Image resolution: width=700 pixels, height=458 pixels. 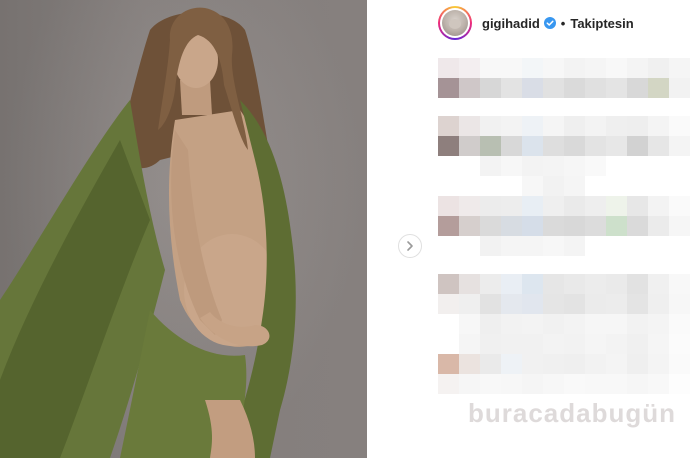 What do you see at coordinates (572, 413) in the screenshot?
I see `watermark: buracadabugün` at bounding box center [572, 413].